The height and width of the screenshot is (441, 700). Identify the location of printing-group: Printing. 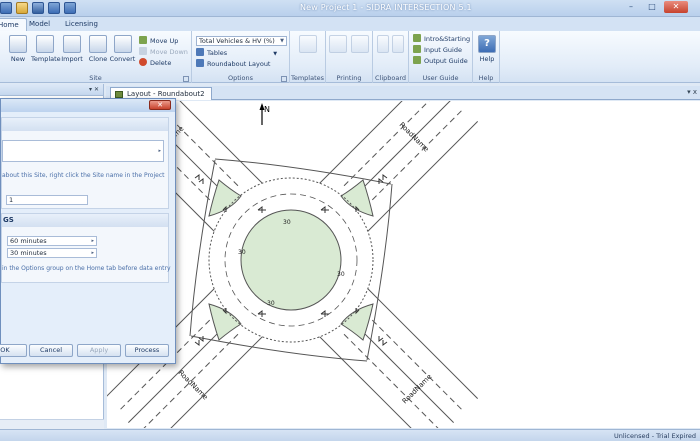
(349, 57).